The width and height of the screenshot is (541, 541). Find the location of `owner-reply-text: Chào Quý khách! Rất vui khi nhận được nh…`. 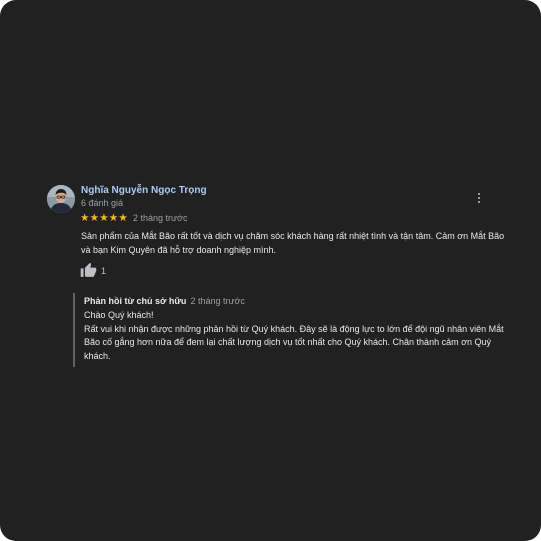

owner-reply-text: Chào Quý khách! Rất vui khi nhận được nh… is located at coordinates (294, 336).